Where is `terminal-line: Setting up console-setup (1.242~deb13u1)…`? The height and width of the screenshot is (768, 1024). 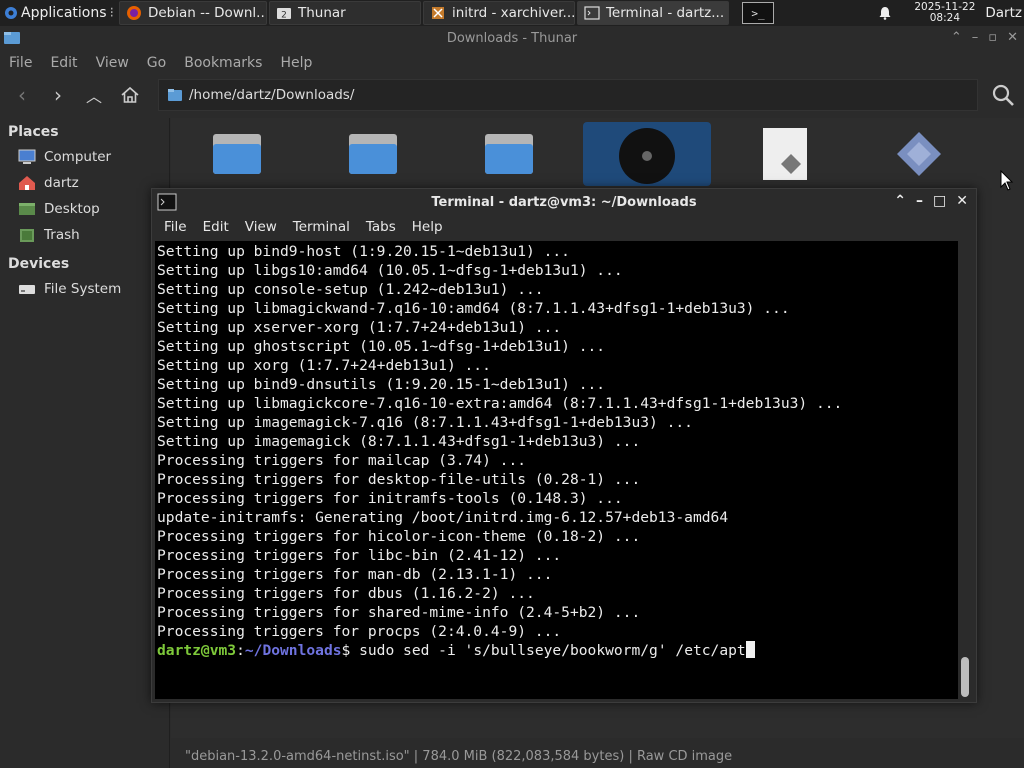 terminal-line: Setting up console-setup (1.242~deb13u1)… is located at coordinates (350, 289).